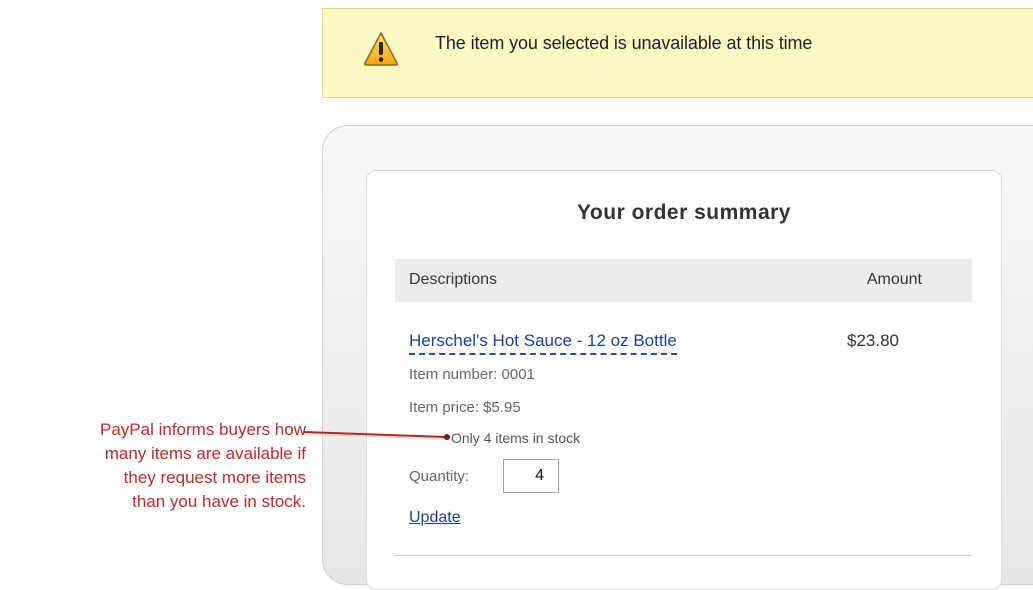  What do you see at coordinates (516, 438) in the screenshot?
I see `stock-availability-note: Only 4 items in stock` at bounding box center [516, 438].